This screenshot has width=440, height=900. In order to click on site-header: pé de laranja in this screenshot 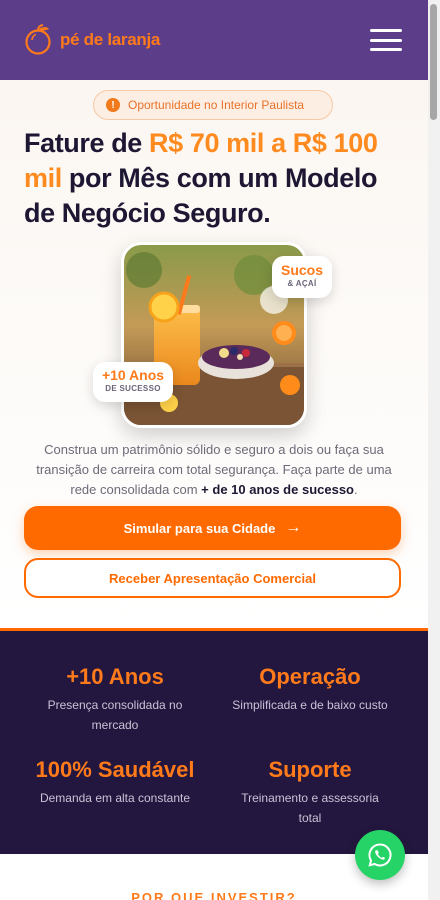, I will do `click(214, 40)`.